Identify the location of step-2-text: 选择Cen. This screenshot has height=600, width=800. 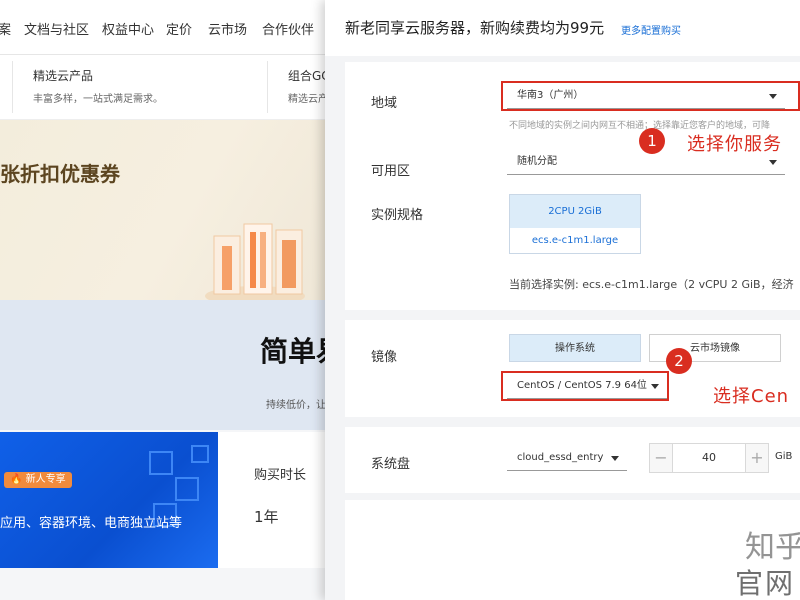
(751, 396).